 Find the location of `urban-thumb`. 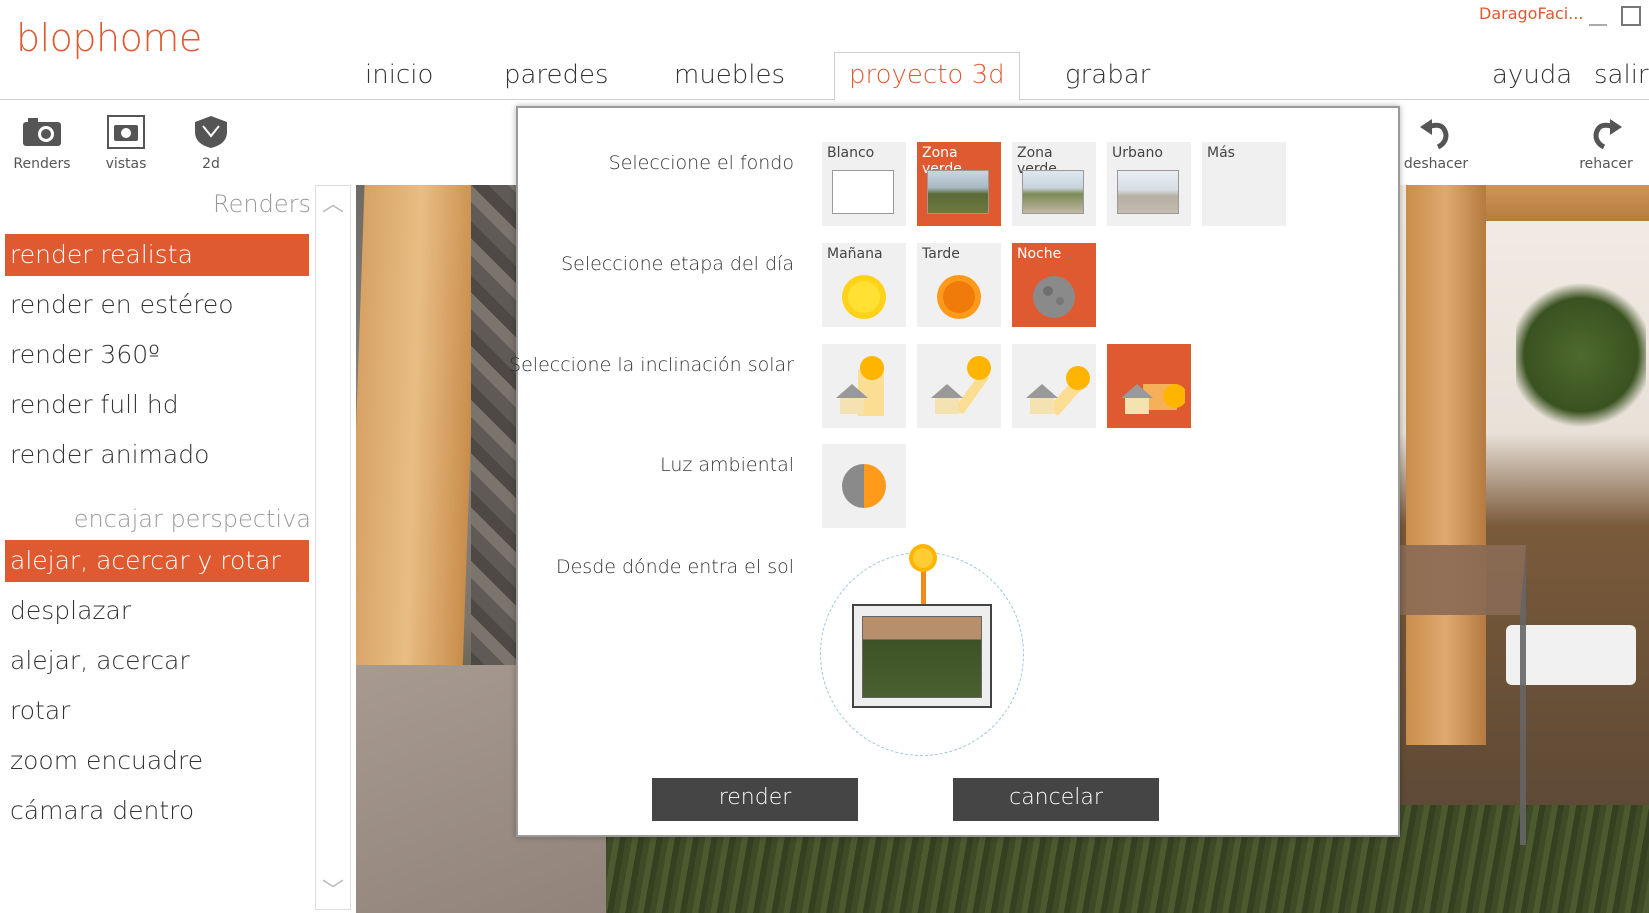

urban-thumb is located at coordinates (1148, 192).